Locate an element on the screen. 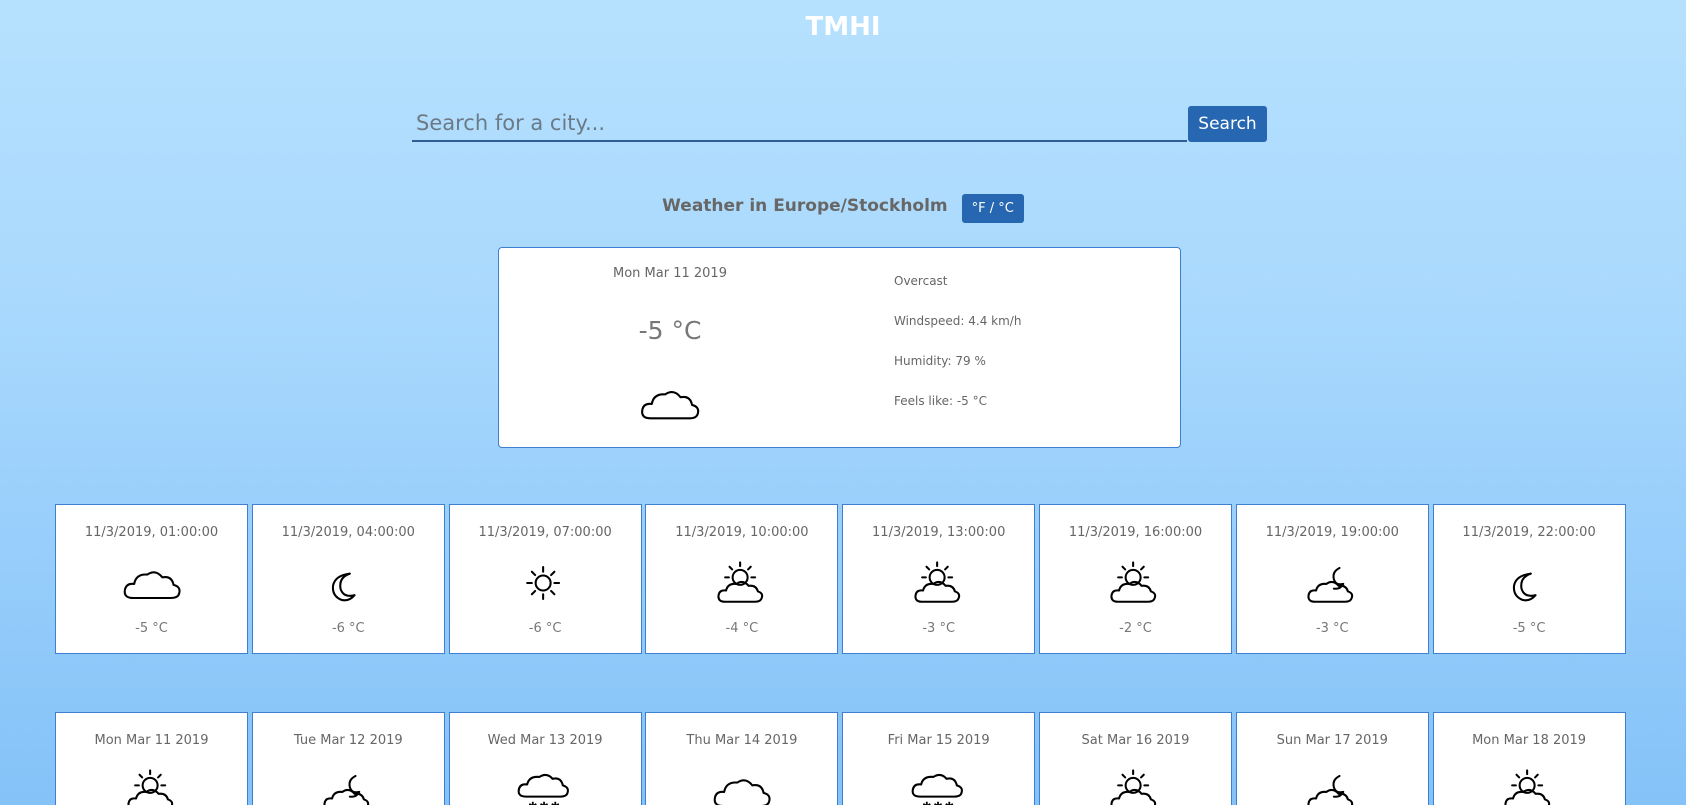  current-date: Mon Mar 11 2019 is located at coordinates (670, 273).